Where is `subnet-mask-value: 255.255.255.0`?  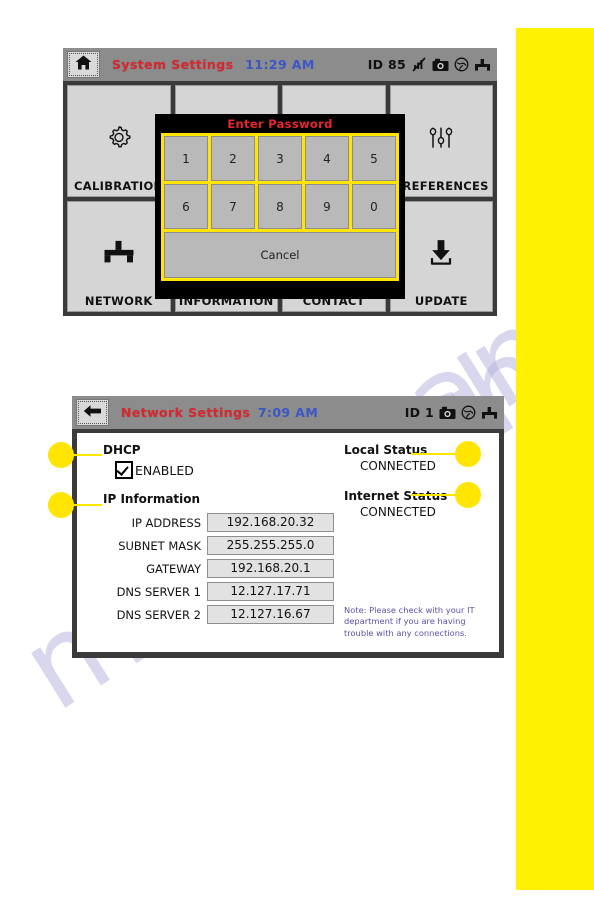 subnet-mask-value: 255.255.255.0 is located at coordinates (270, 545).